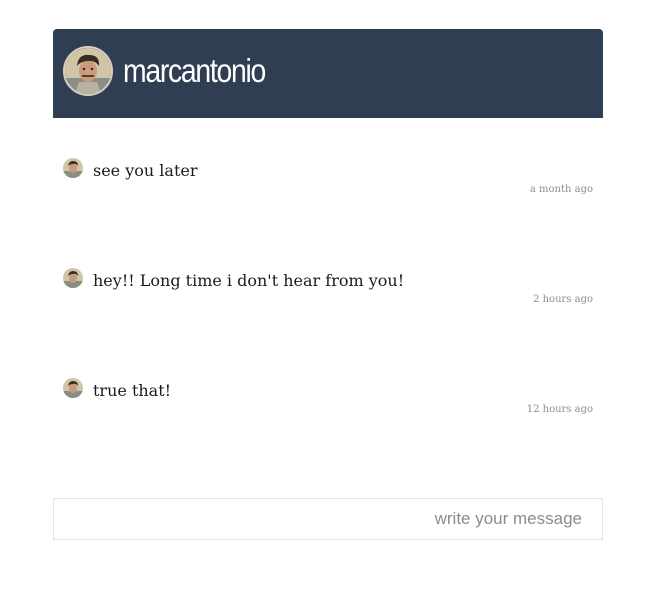 This screenshot has height=591, width=651. I want to click on user-avatar-icon, so click(88, 71).